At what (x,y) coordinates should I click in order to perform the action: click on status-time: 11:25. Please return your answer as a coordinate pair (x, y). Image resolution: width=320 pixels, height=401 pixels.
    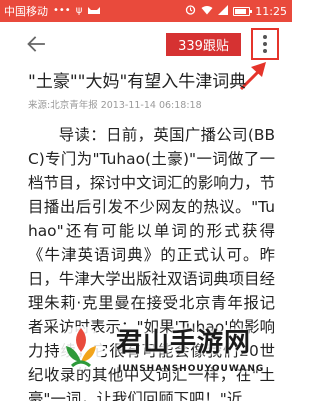
    Looking at the image, I should click on (271, 11).